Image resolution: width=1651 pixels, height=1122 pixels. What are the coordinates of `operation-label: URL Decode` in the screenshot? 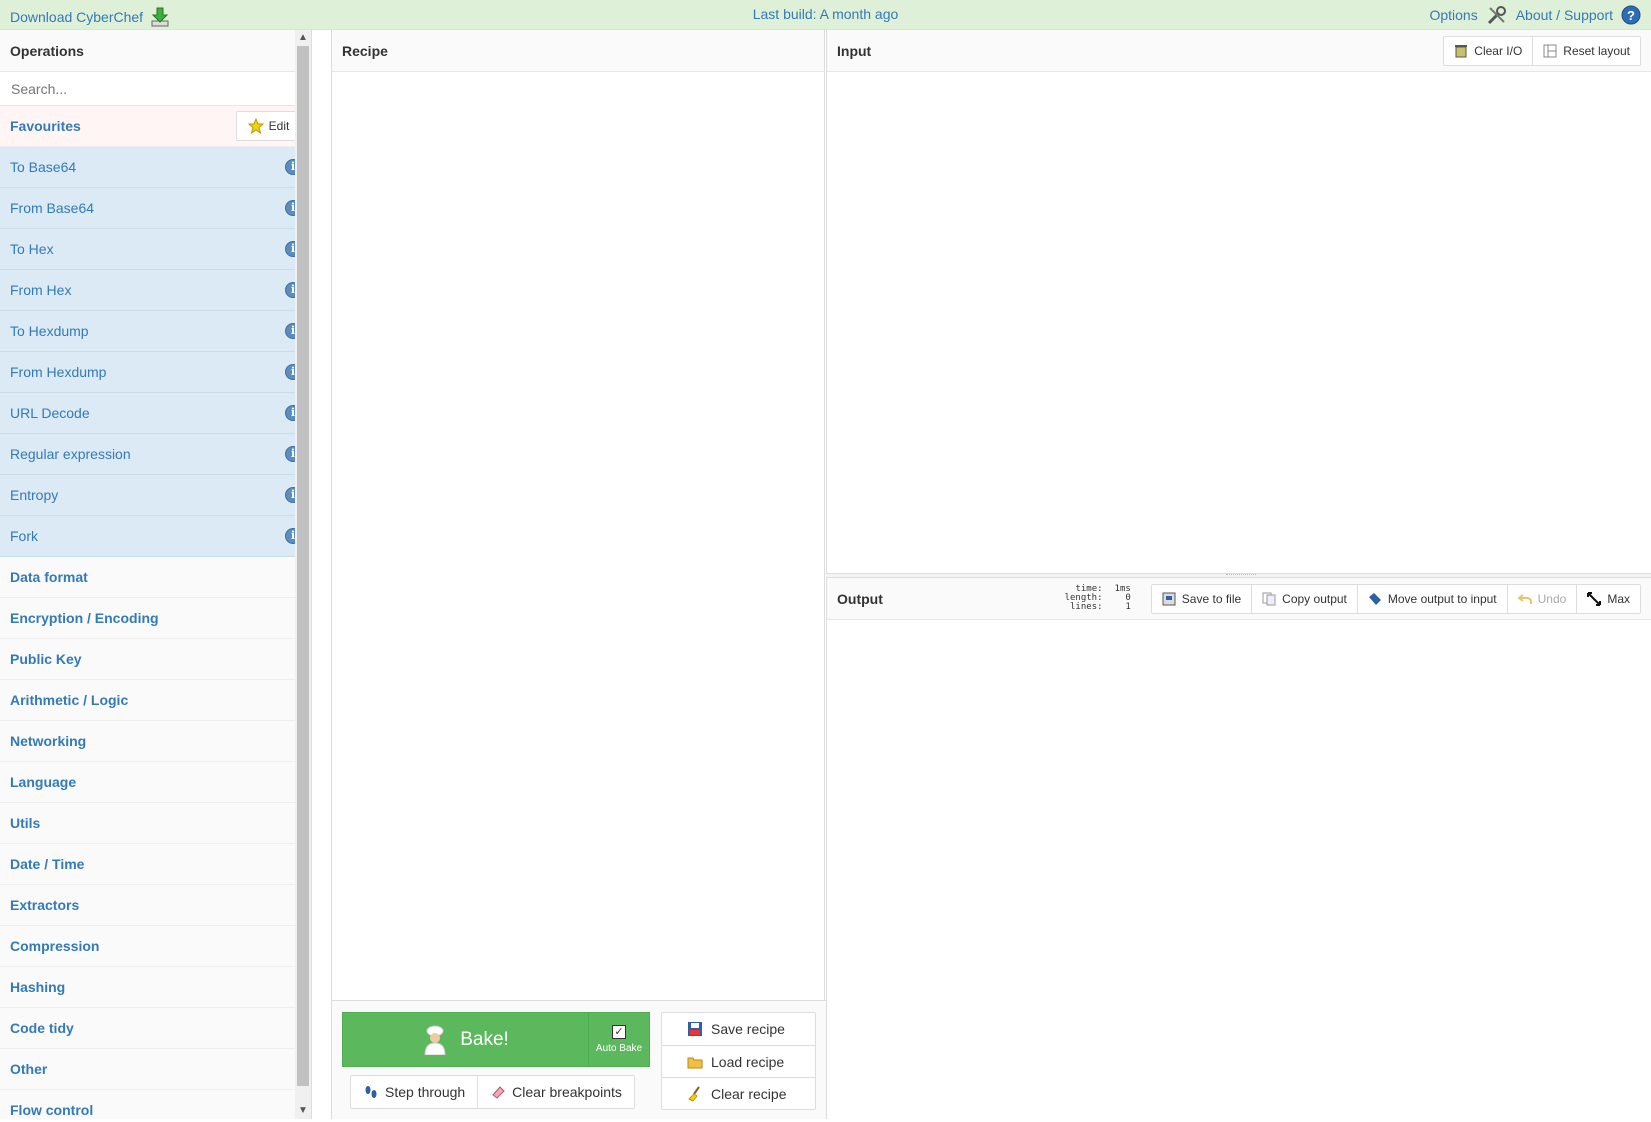 It's located at (50, 413).